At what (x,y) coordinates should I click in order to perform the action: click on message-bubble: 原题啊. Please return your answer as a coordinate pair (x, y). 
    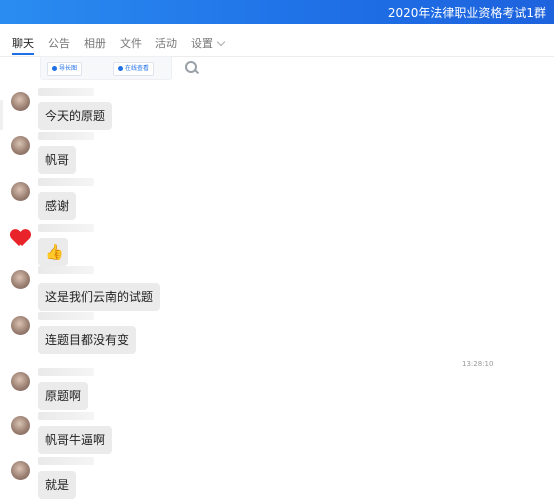
    Looking at the image, I should click on (63, 396).